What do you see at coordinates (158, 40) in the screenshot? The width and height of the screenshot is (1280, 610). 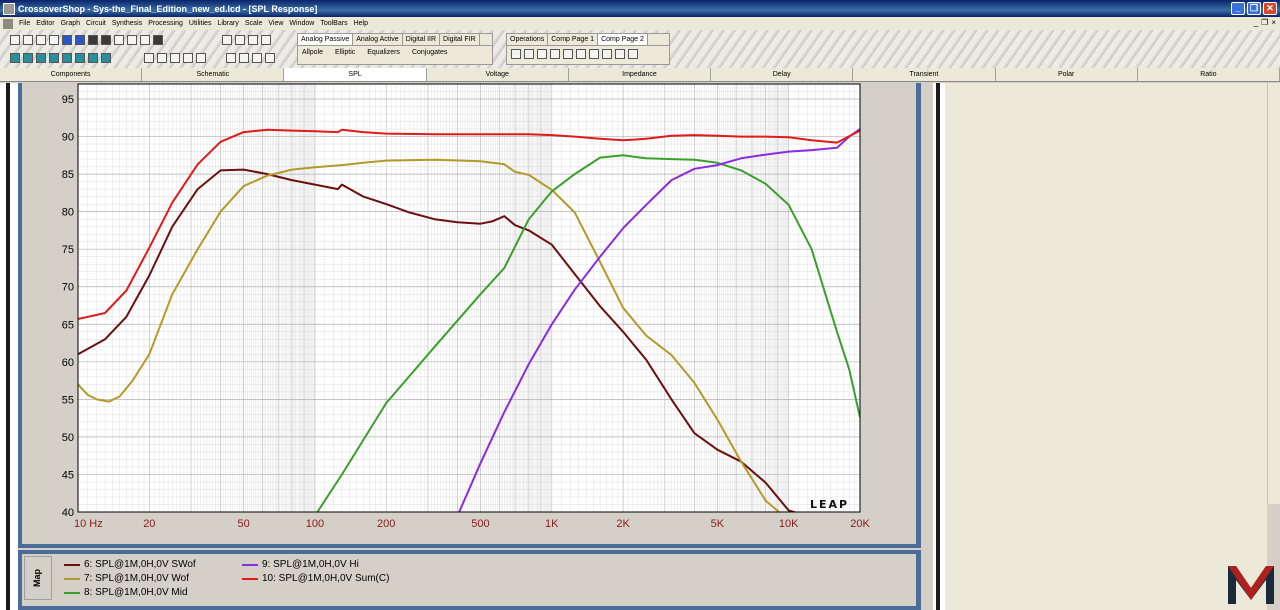 I see `settings-icon` at bounding box center [158, 40].